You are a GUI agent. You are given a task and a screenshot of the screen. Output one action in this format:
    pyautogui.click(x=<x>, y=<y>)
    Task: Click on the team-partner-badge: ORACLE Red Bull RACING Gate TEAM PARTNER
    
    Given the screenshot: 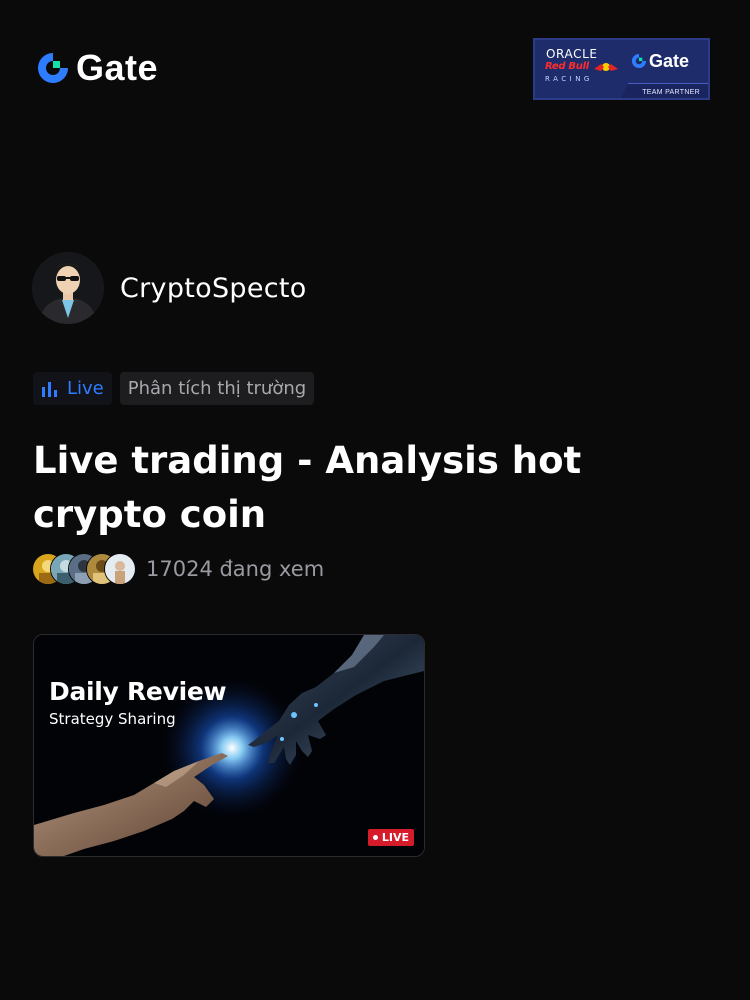 What is the action you would take?
    pyautogui.click(x=621, y=69)
    